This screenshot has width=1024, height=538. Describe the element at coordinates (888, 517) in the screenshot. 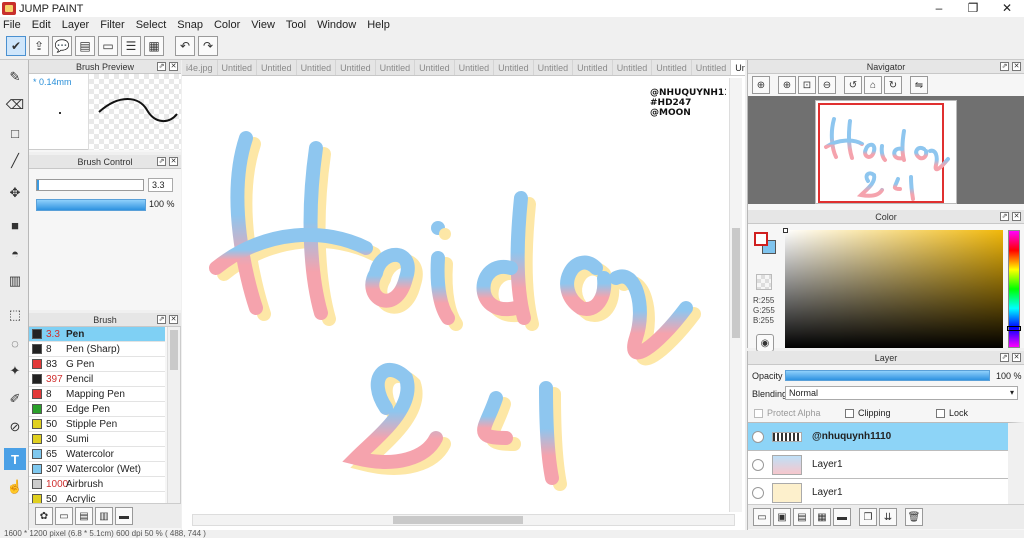

I see `merge-layer-icon: ⇊` at that location.